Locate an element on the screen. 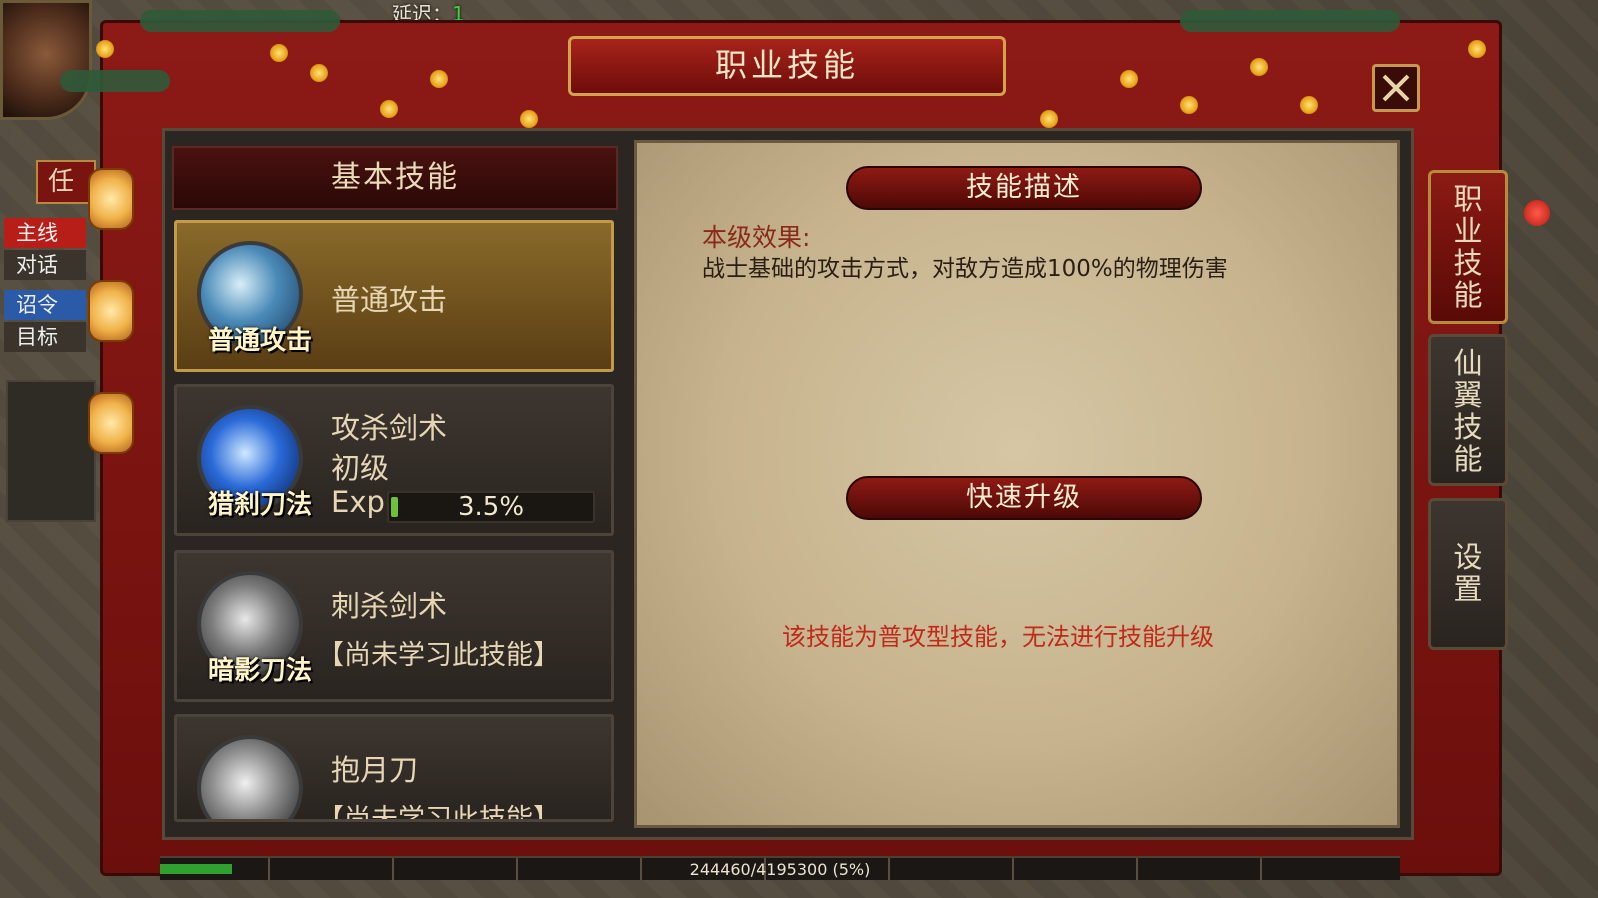 Image resolution: width=1598 pixels, height=898 pixels. description-banner: 技能描述 is located at coordinates (1024, 188).